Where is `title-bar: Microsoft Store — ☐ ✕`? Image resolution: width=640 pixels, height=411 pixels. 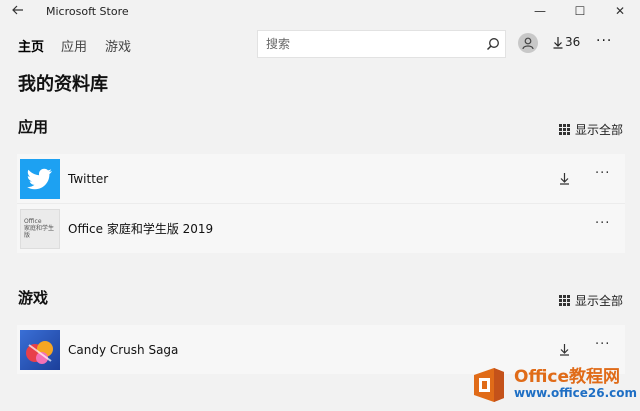
title-bar: Microsoft Store — ☐ ✕ is located at coordinates (320, 11).